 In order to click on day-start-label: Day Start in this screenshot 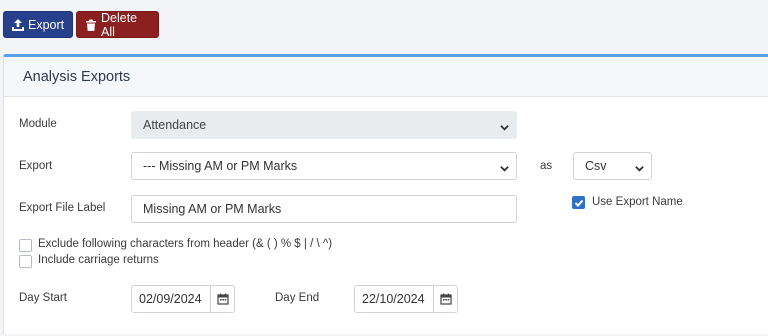, I will do `click(43, 298)`.